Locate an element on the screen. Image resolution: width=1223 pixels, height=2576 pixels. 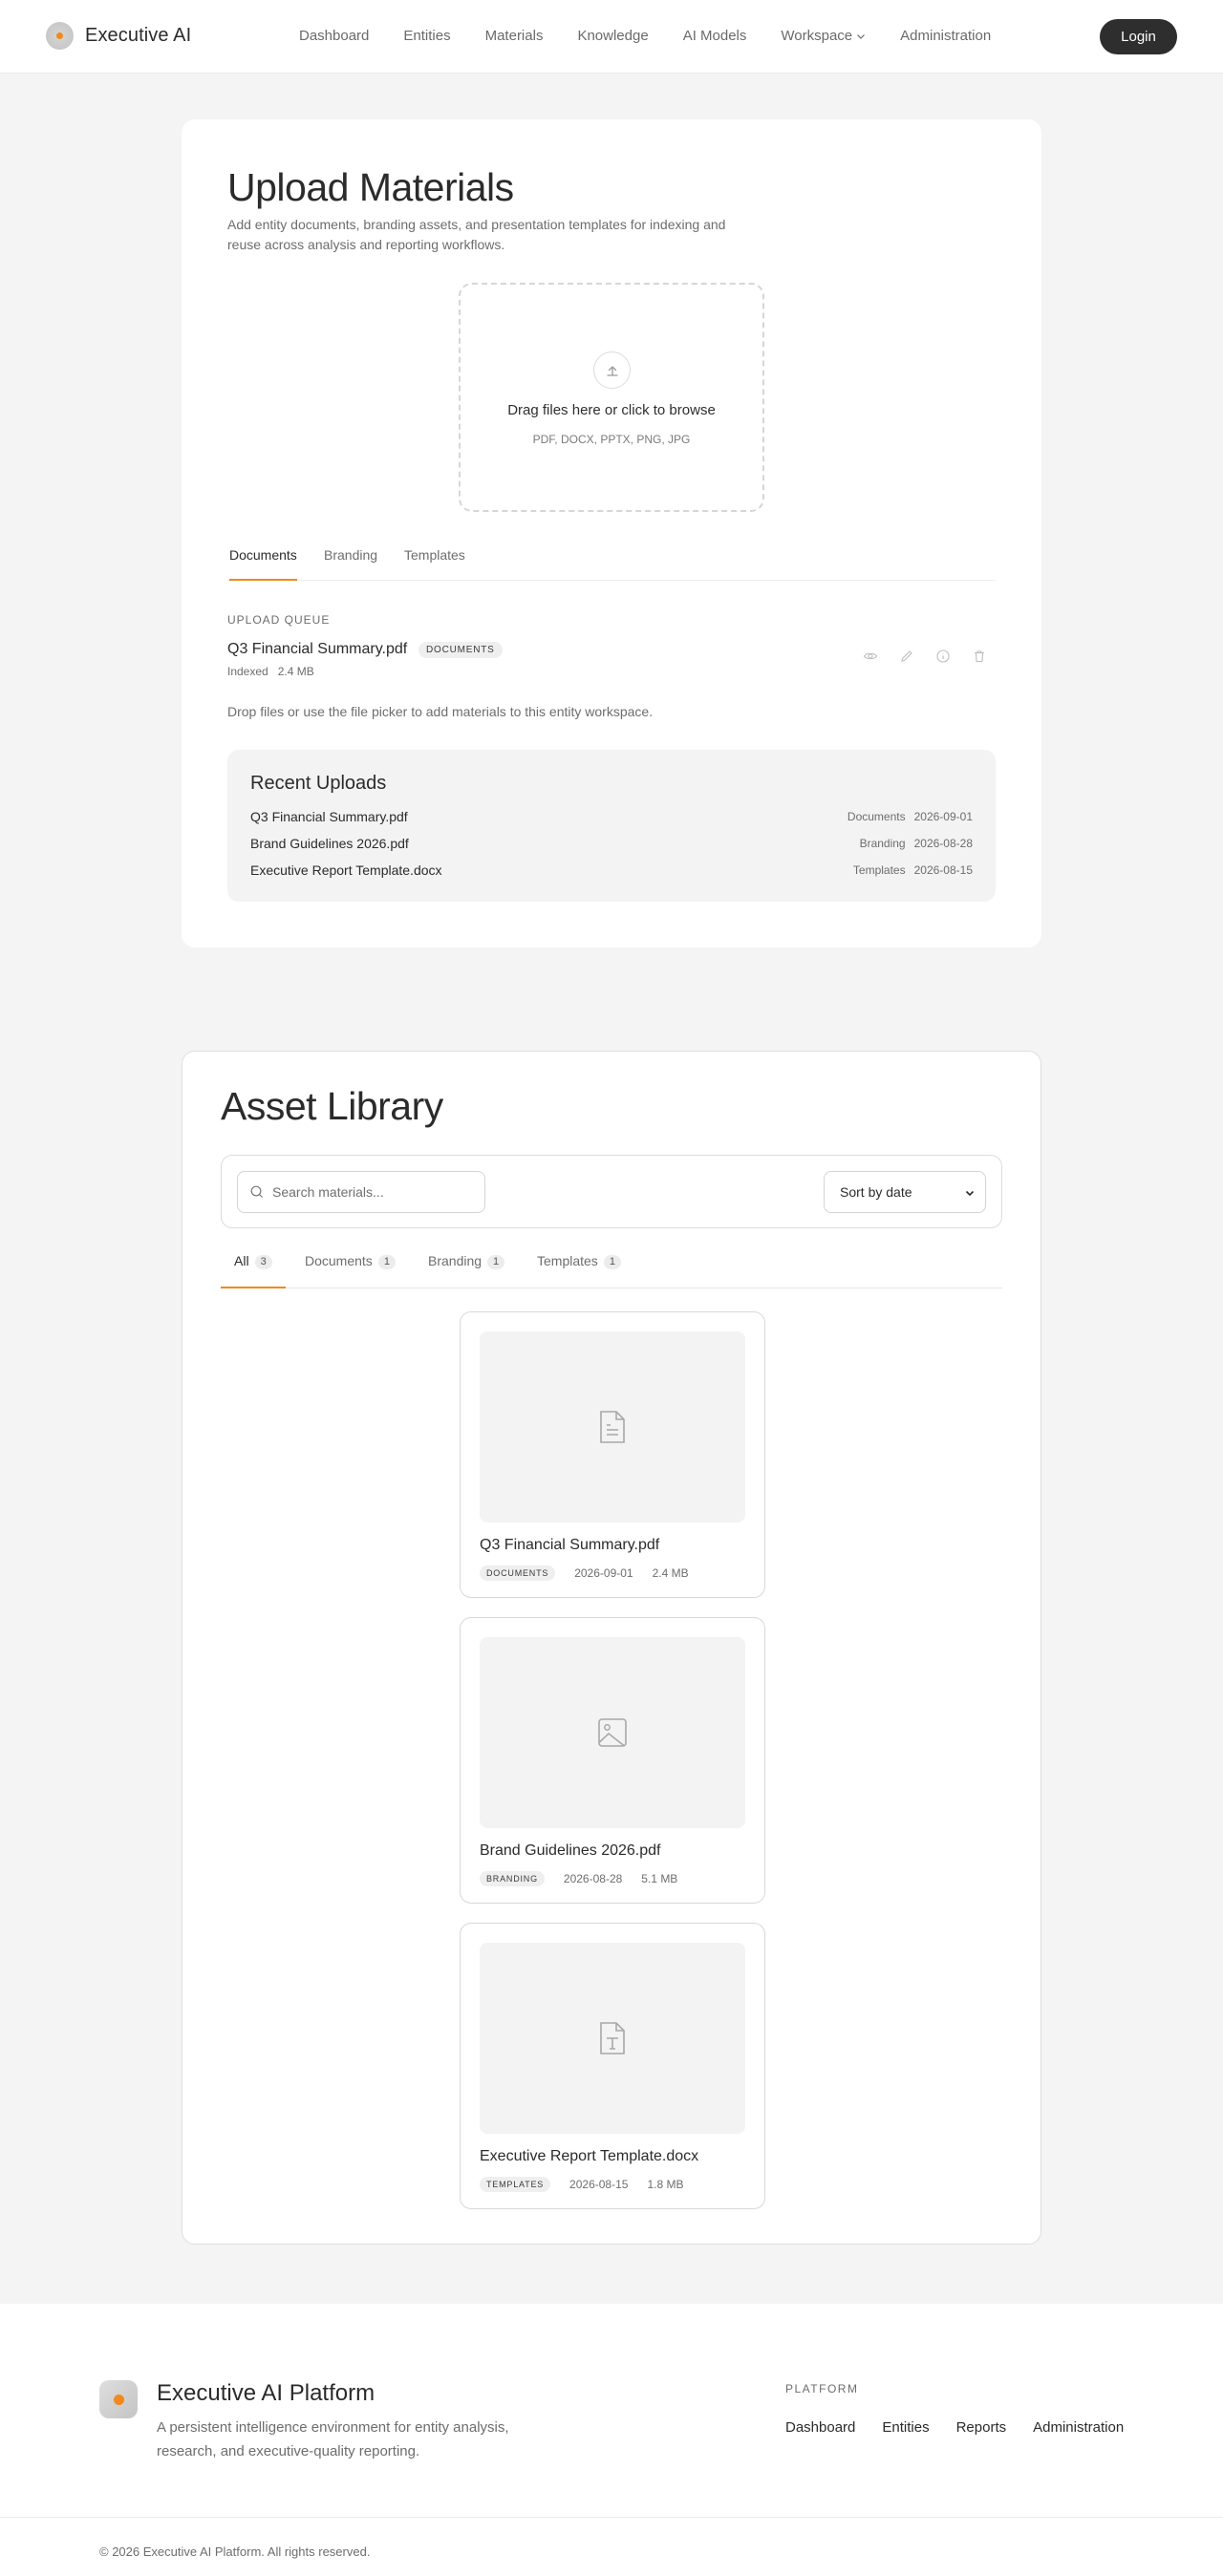
asset-size: 2.4 MB is located at coordinates (670, 1573).